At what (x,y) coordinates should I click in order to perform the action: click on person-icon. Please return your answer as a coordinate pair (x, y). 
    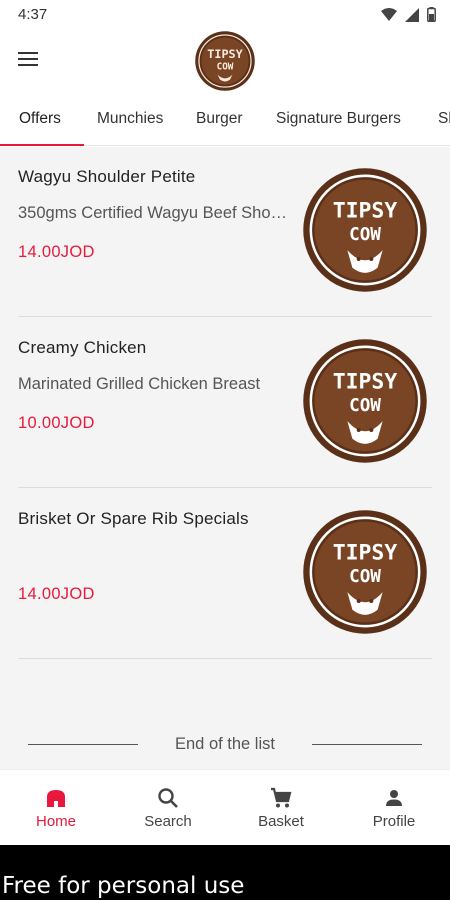
    Looking at the image, I should click on (394, 798).